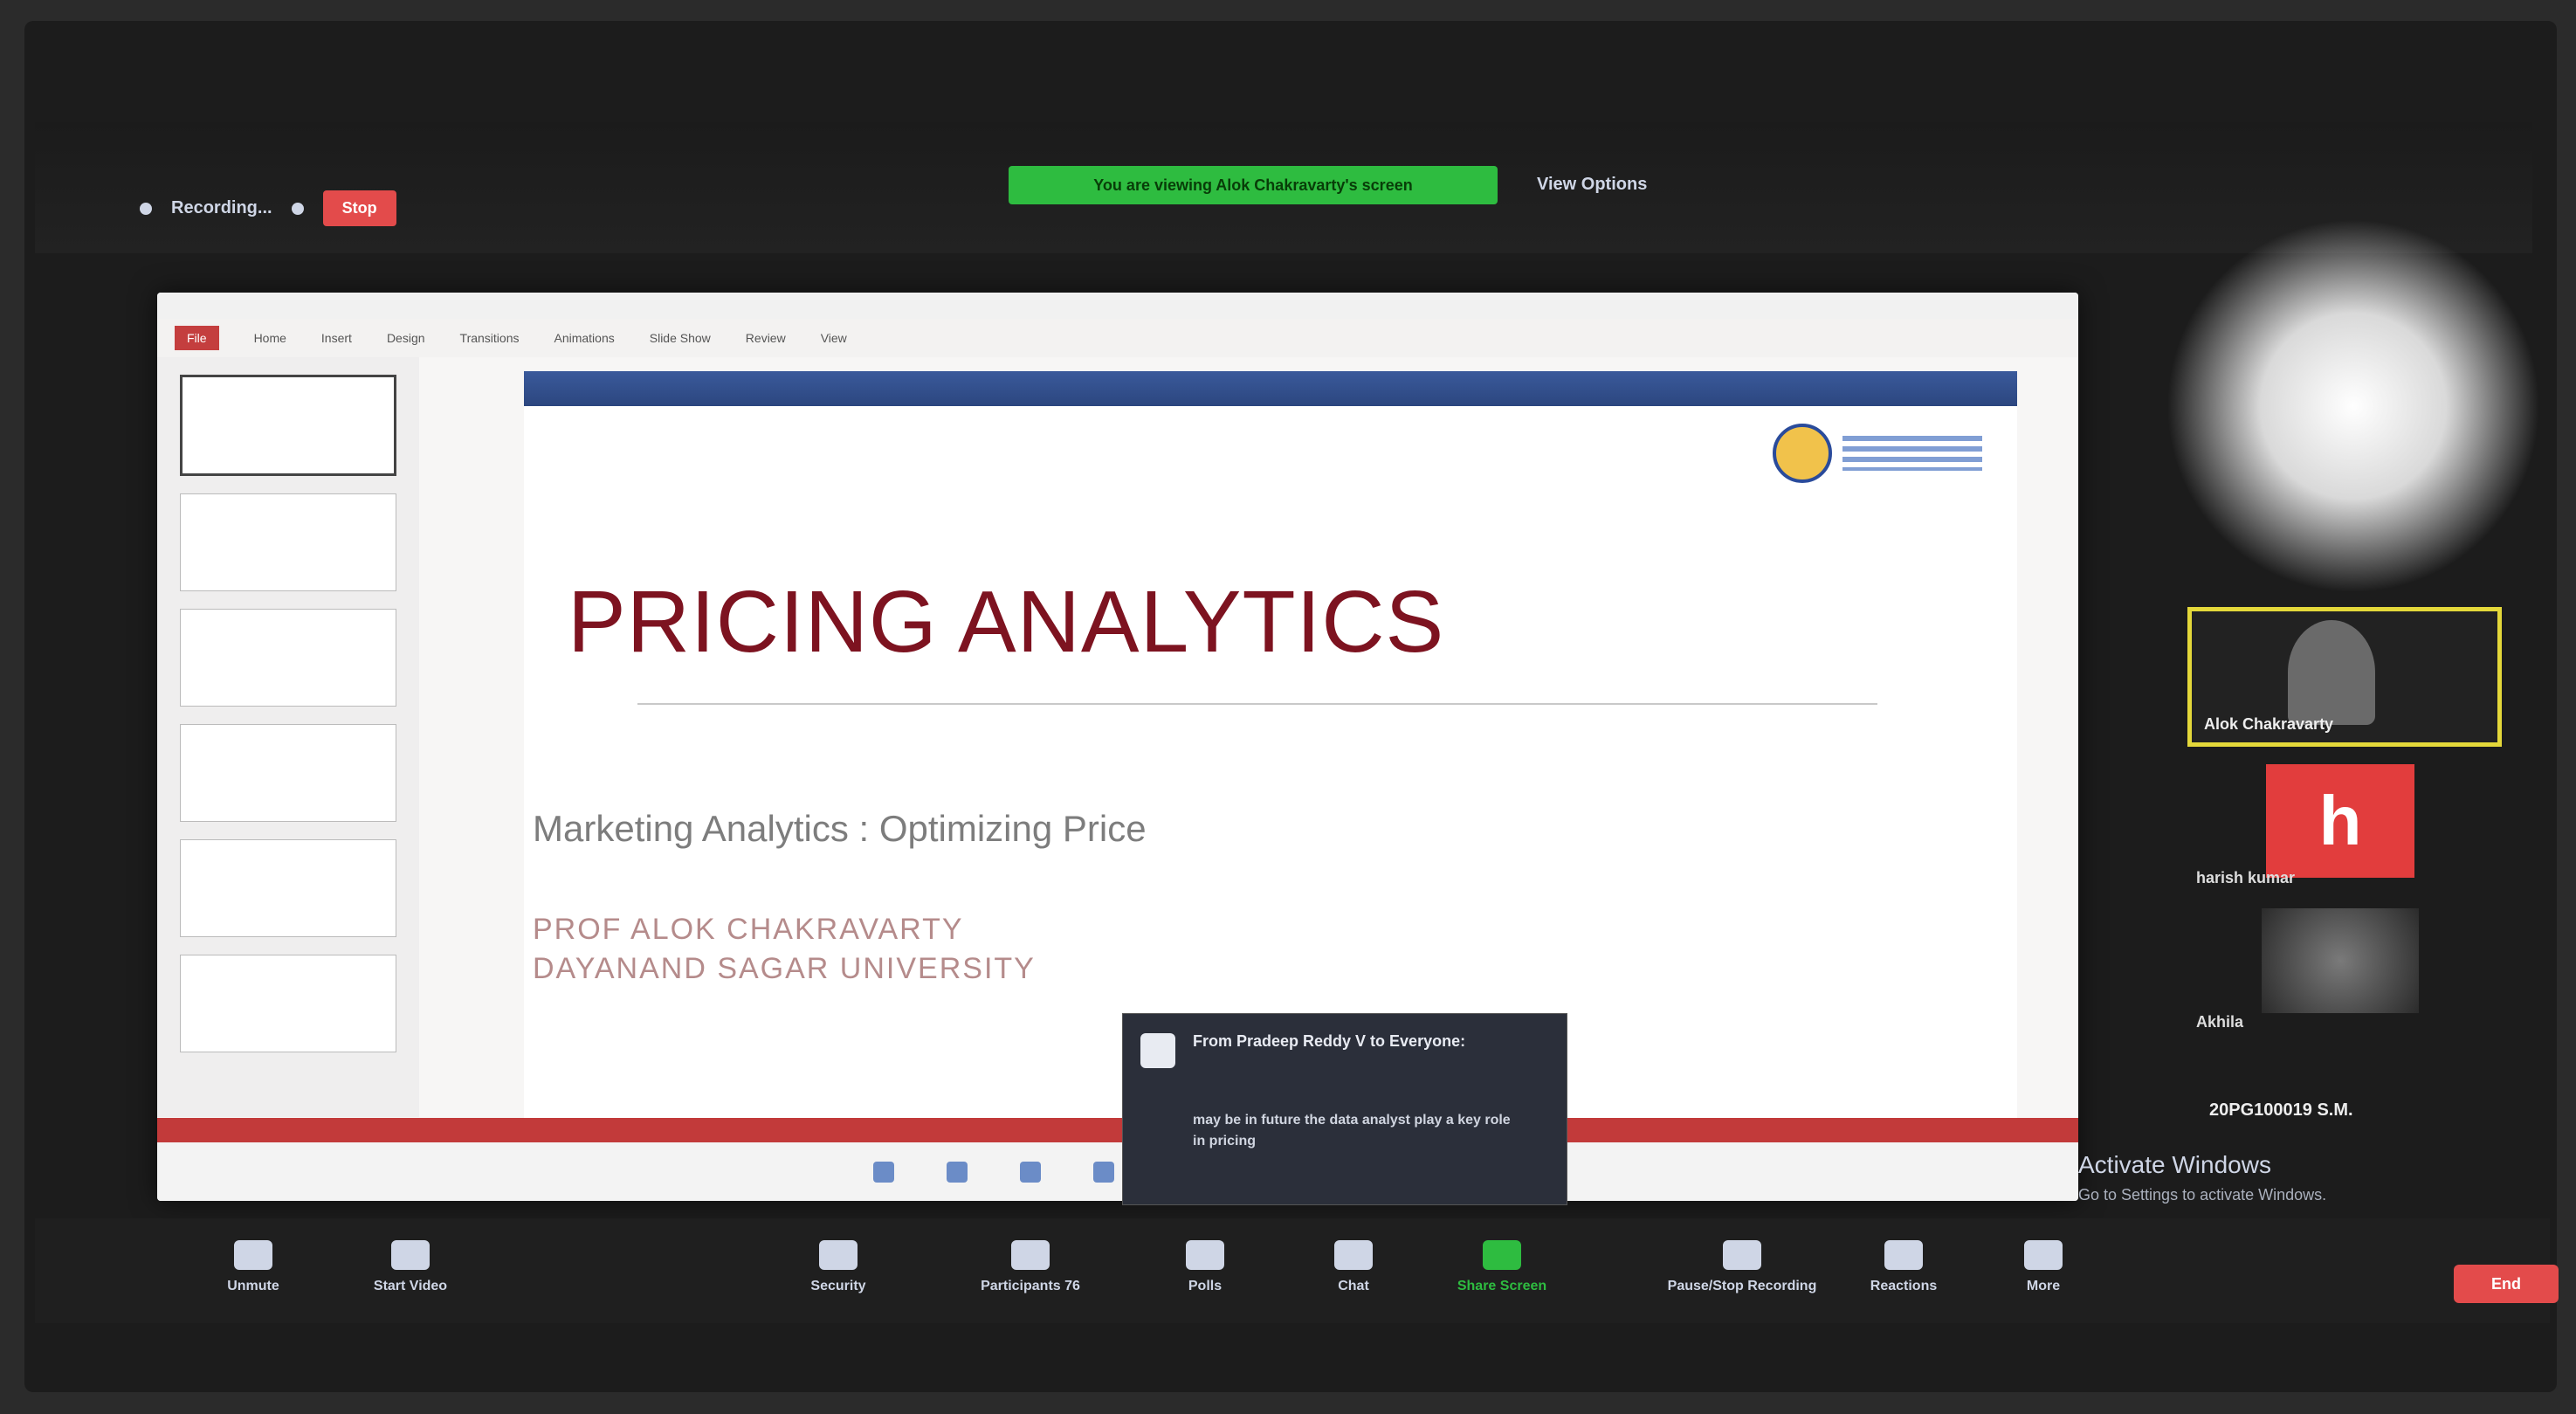  I want to click on recording-controls: Recording... Stop, so click(268, 208).